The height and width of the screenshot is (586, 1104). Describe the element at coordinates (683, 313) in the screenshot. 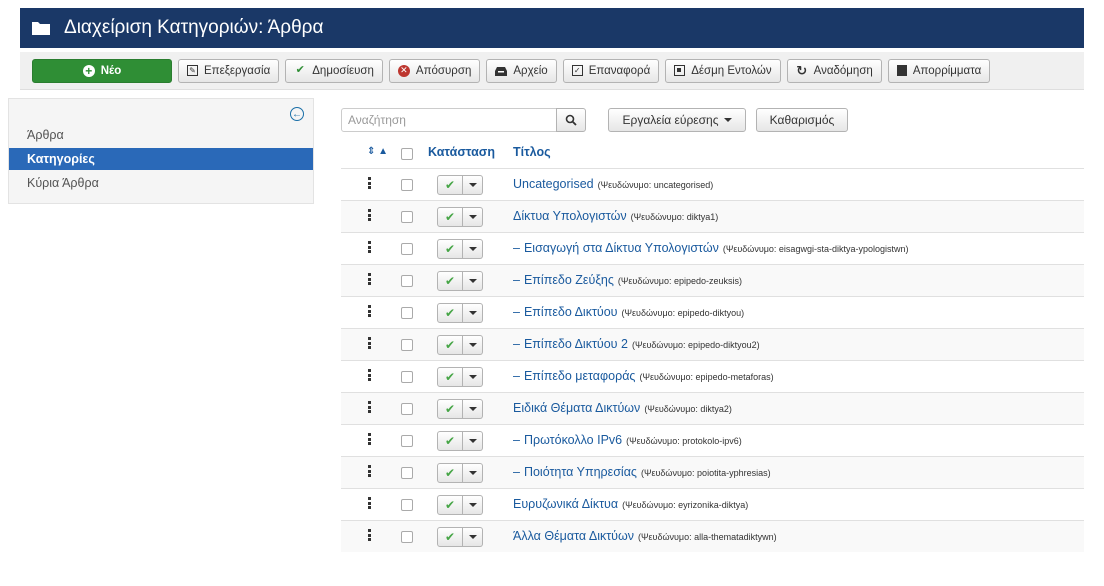

I see `category-alias: (Ψευδώνυμο: epipedo-diktyou)` at that location.